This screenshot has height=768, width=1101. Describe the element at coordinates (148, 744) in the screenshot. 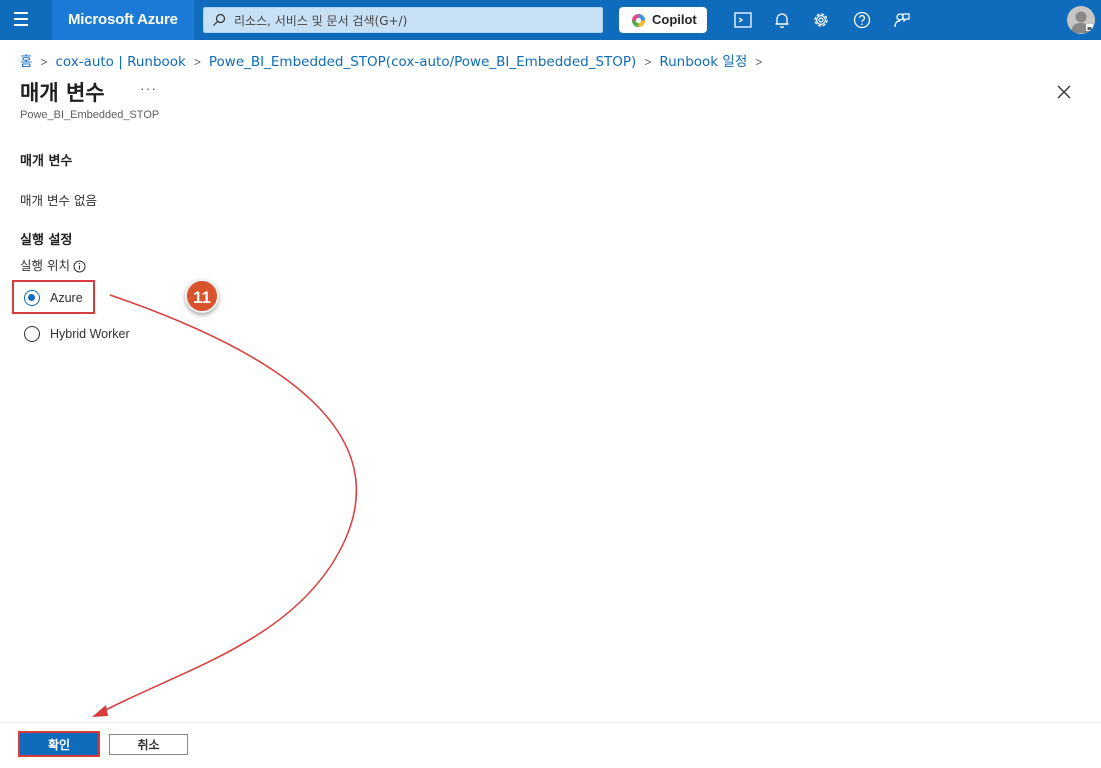

I see `cancel-button: 취소` at that location.